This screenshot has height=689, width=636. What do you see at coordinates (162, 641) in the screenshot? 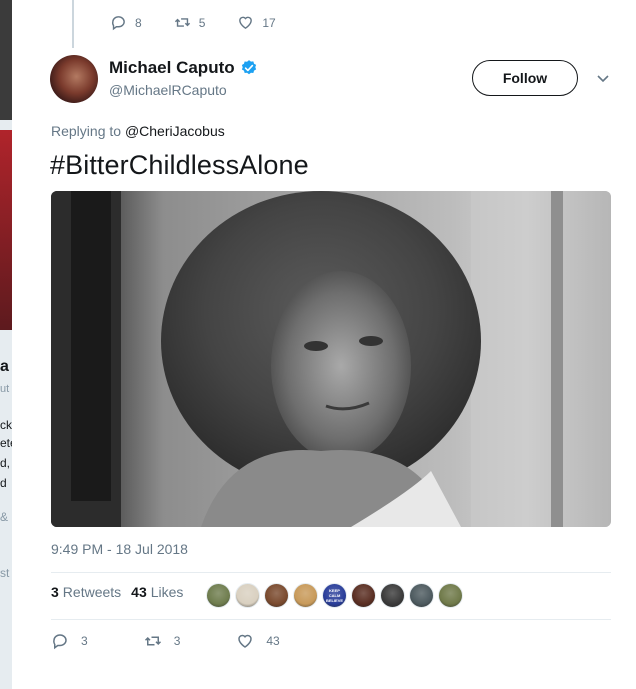
I see `retweet-button: 3` at bounding box center [162, 641].